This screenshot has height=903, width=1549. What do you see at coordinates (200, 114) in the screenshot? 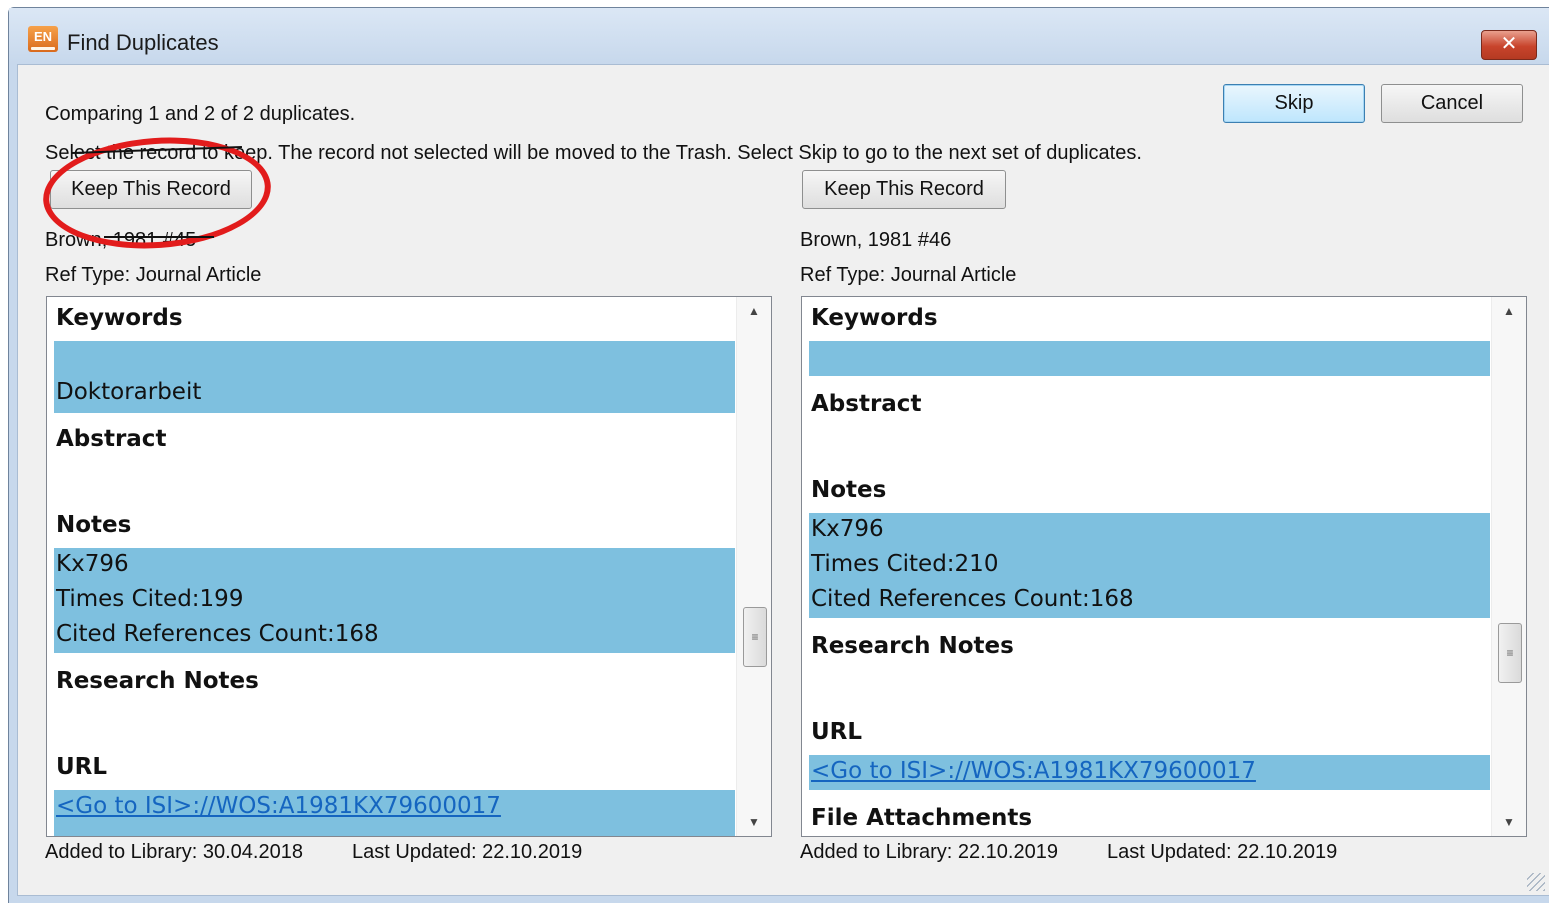
I see `comparison-status: Comparing 1 and 2 of 2 duplicates.` at bounding box center [200, 114].